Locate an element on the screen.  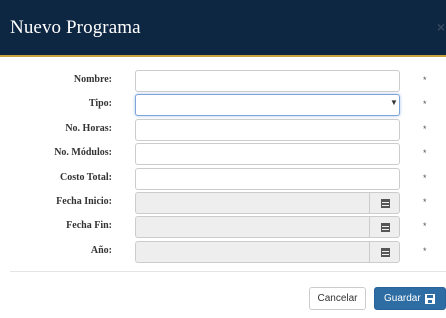
fecha-inicio-input is located at coordinates (252, 203).